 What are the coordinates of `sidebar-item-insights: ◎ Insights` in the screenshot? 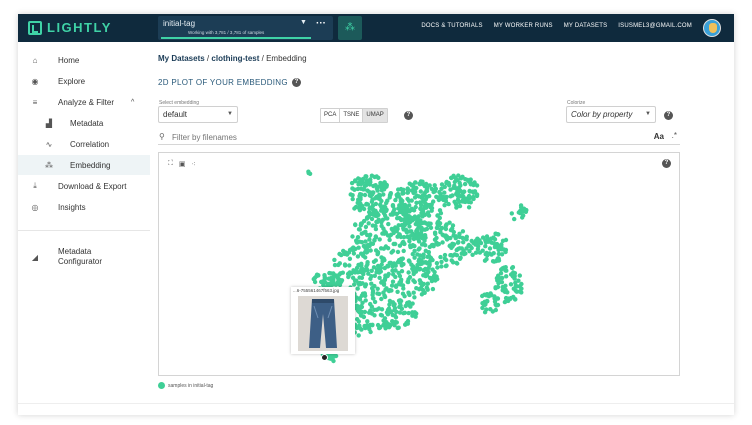 It's located at (84, 207).